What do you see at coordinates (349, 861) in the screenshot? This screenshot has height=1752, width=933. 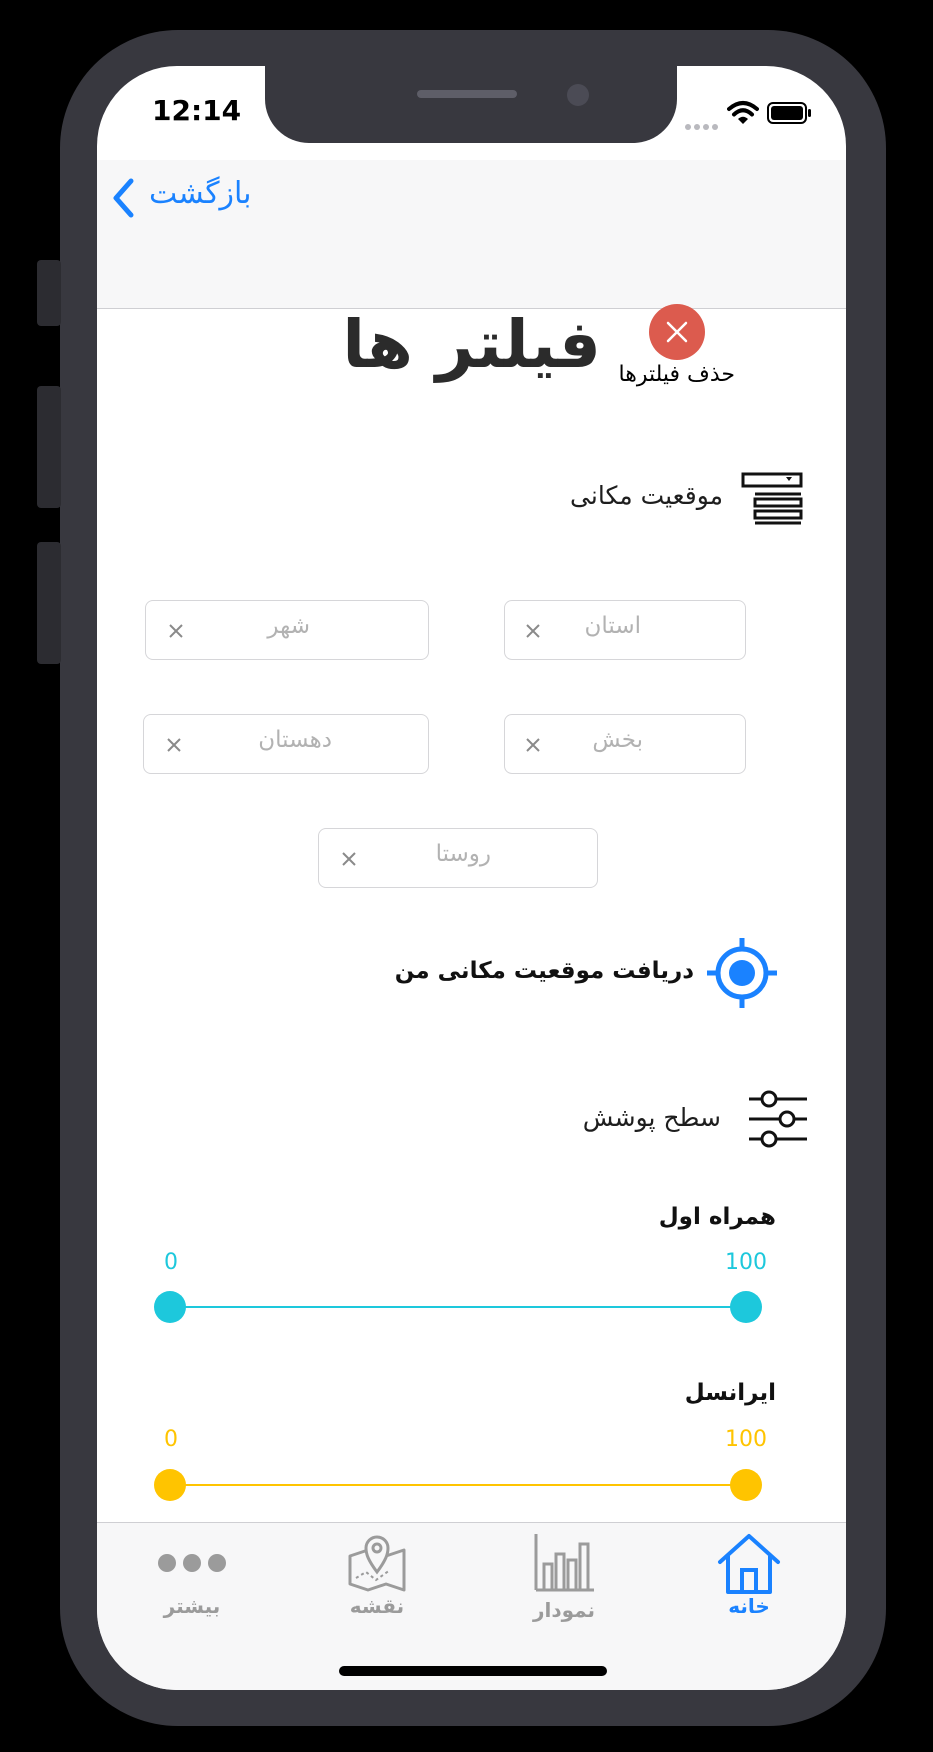 I see `clear-village-icon` at bounding box center [349, 861].